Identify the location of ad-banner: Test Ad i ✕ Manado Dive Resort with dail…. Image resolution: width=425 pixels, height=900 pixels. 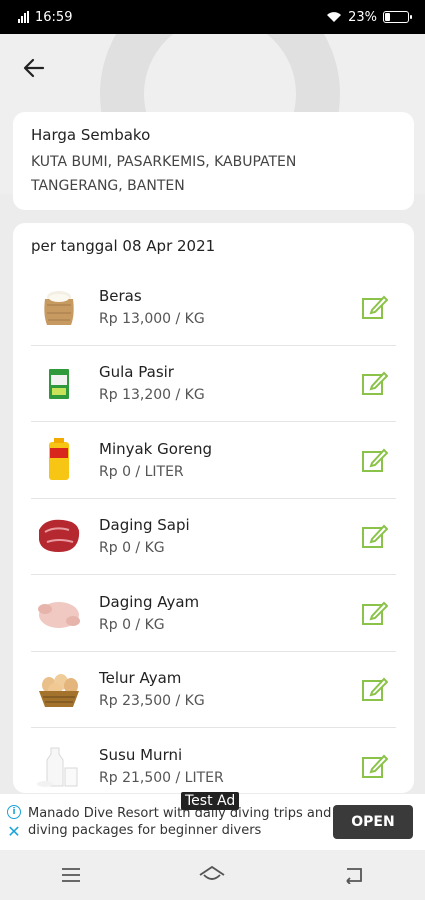
(212, 821).